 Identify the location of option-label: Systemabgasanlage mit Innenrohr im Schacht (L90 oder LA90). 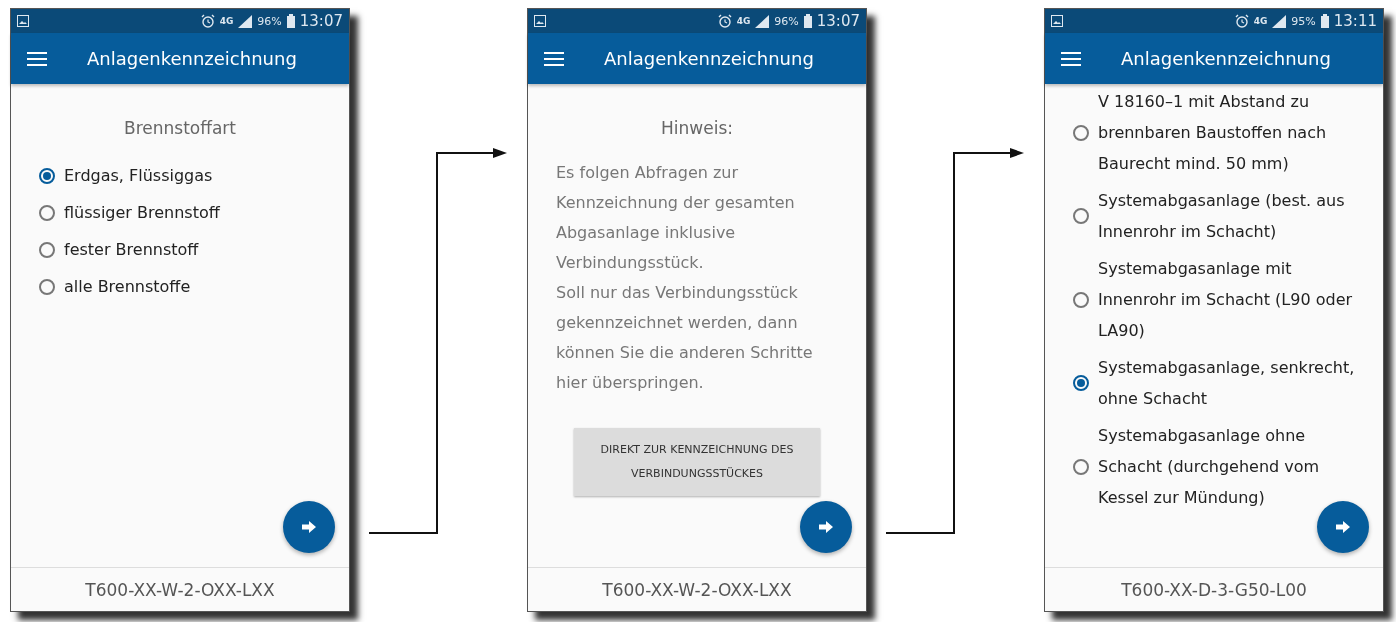
(1226, 300).